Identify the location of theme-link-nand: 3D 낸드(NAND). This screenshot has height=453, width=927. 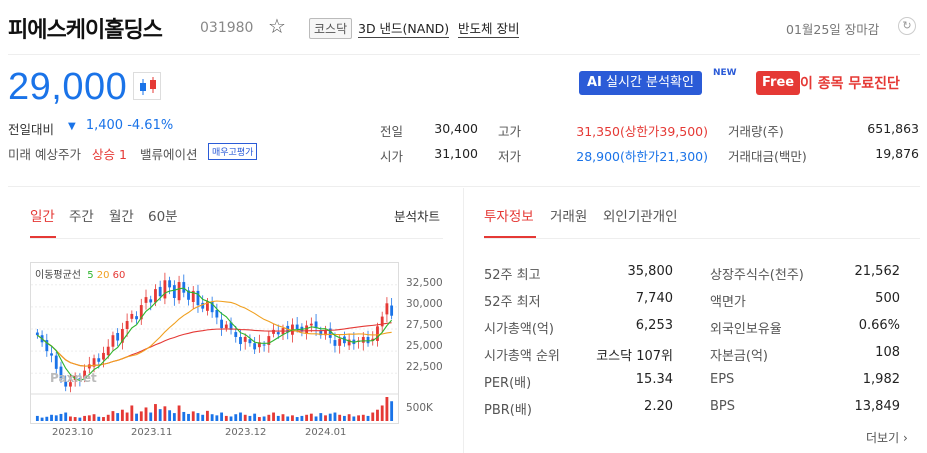
(404, 28).